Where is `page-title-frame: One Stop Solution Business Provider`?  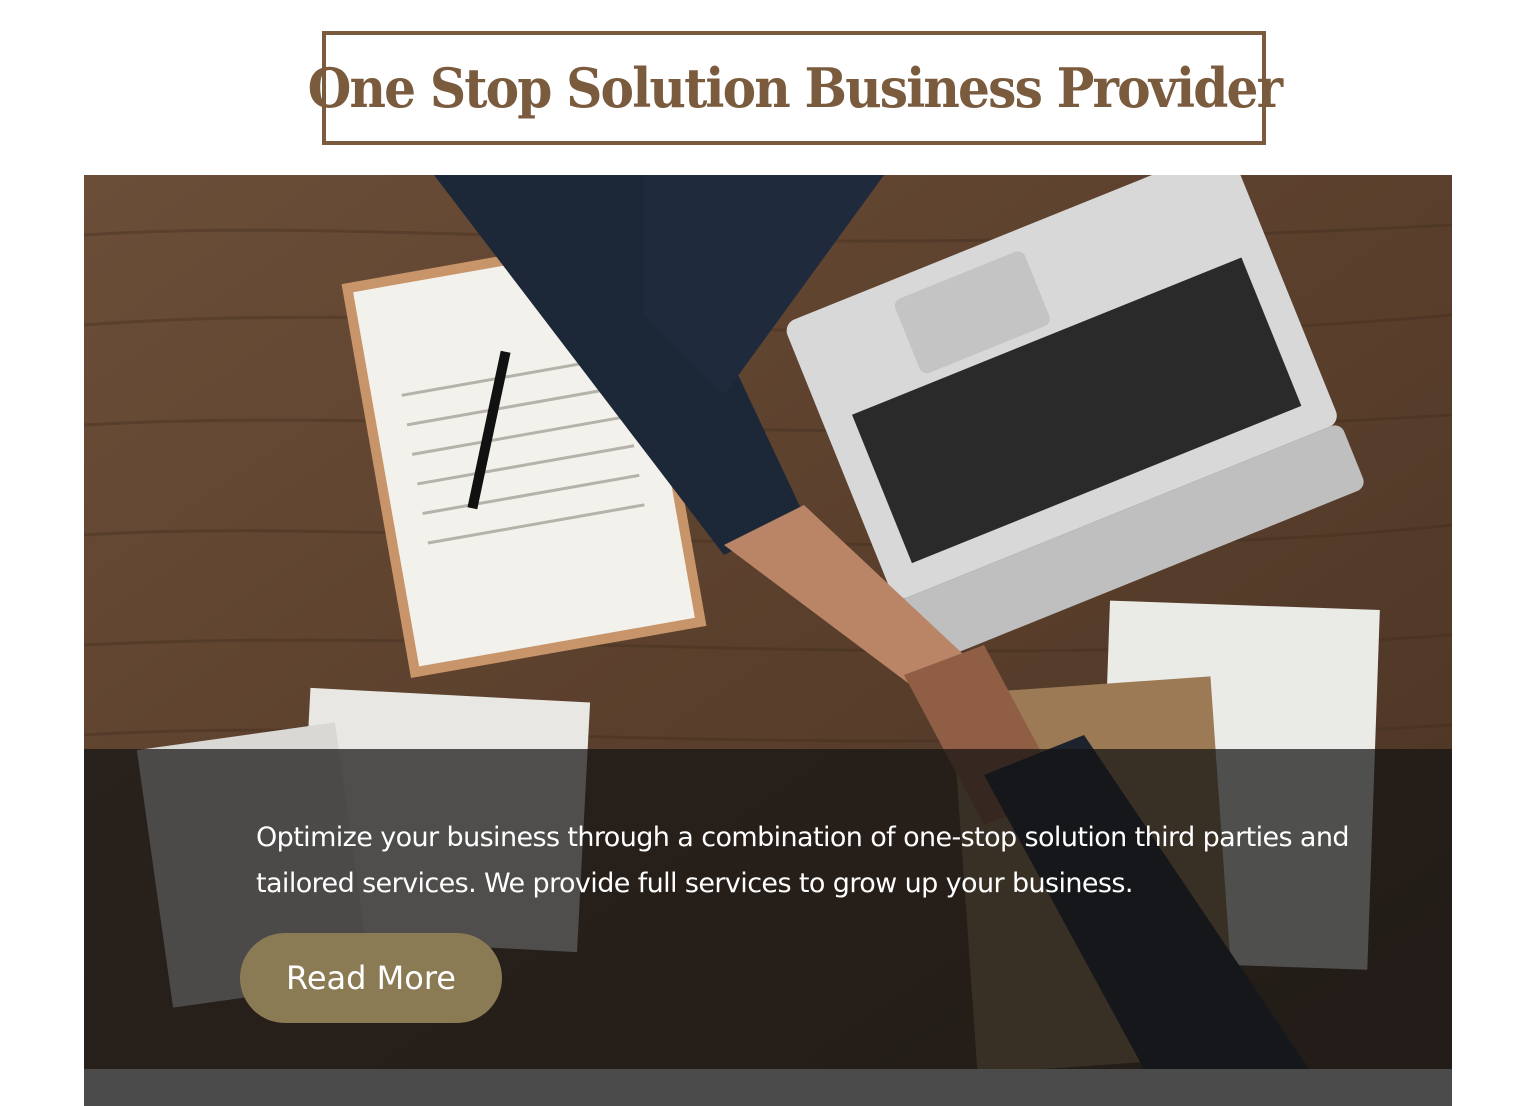
page-title-frame: One Stop Solution Business Provider is located at coordinates (795, 88).